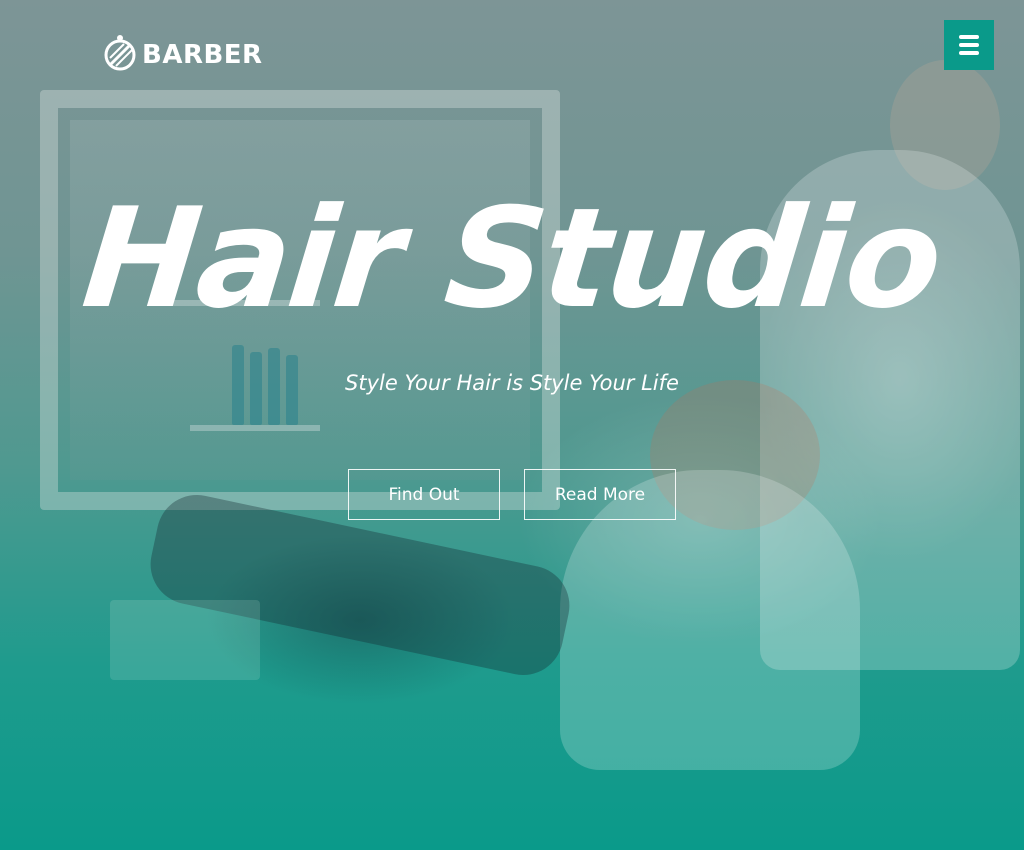 This screenshot has width=1024, height=850. What do you see at coordinates (512, 383) in the screenshot?
I see `hero-subtitle: Style Your Hair is Style Your Life` at bounding box center [512, 383].